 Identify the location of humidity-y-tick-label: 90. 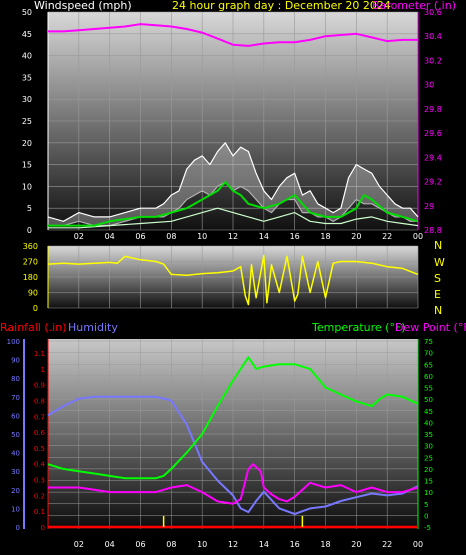
(15, 361).